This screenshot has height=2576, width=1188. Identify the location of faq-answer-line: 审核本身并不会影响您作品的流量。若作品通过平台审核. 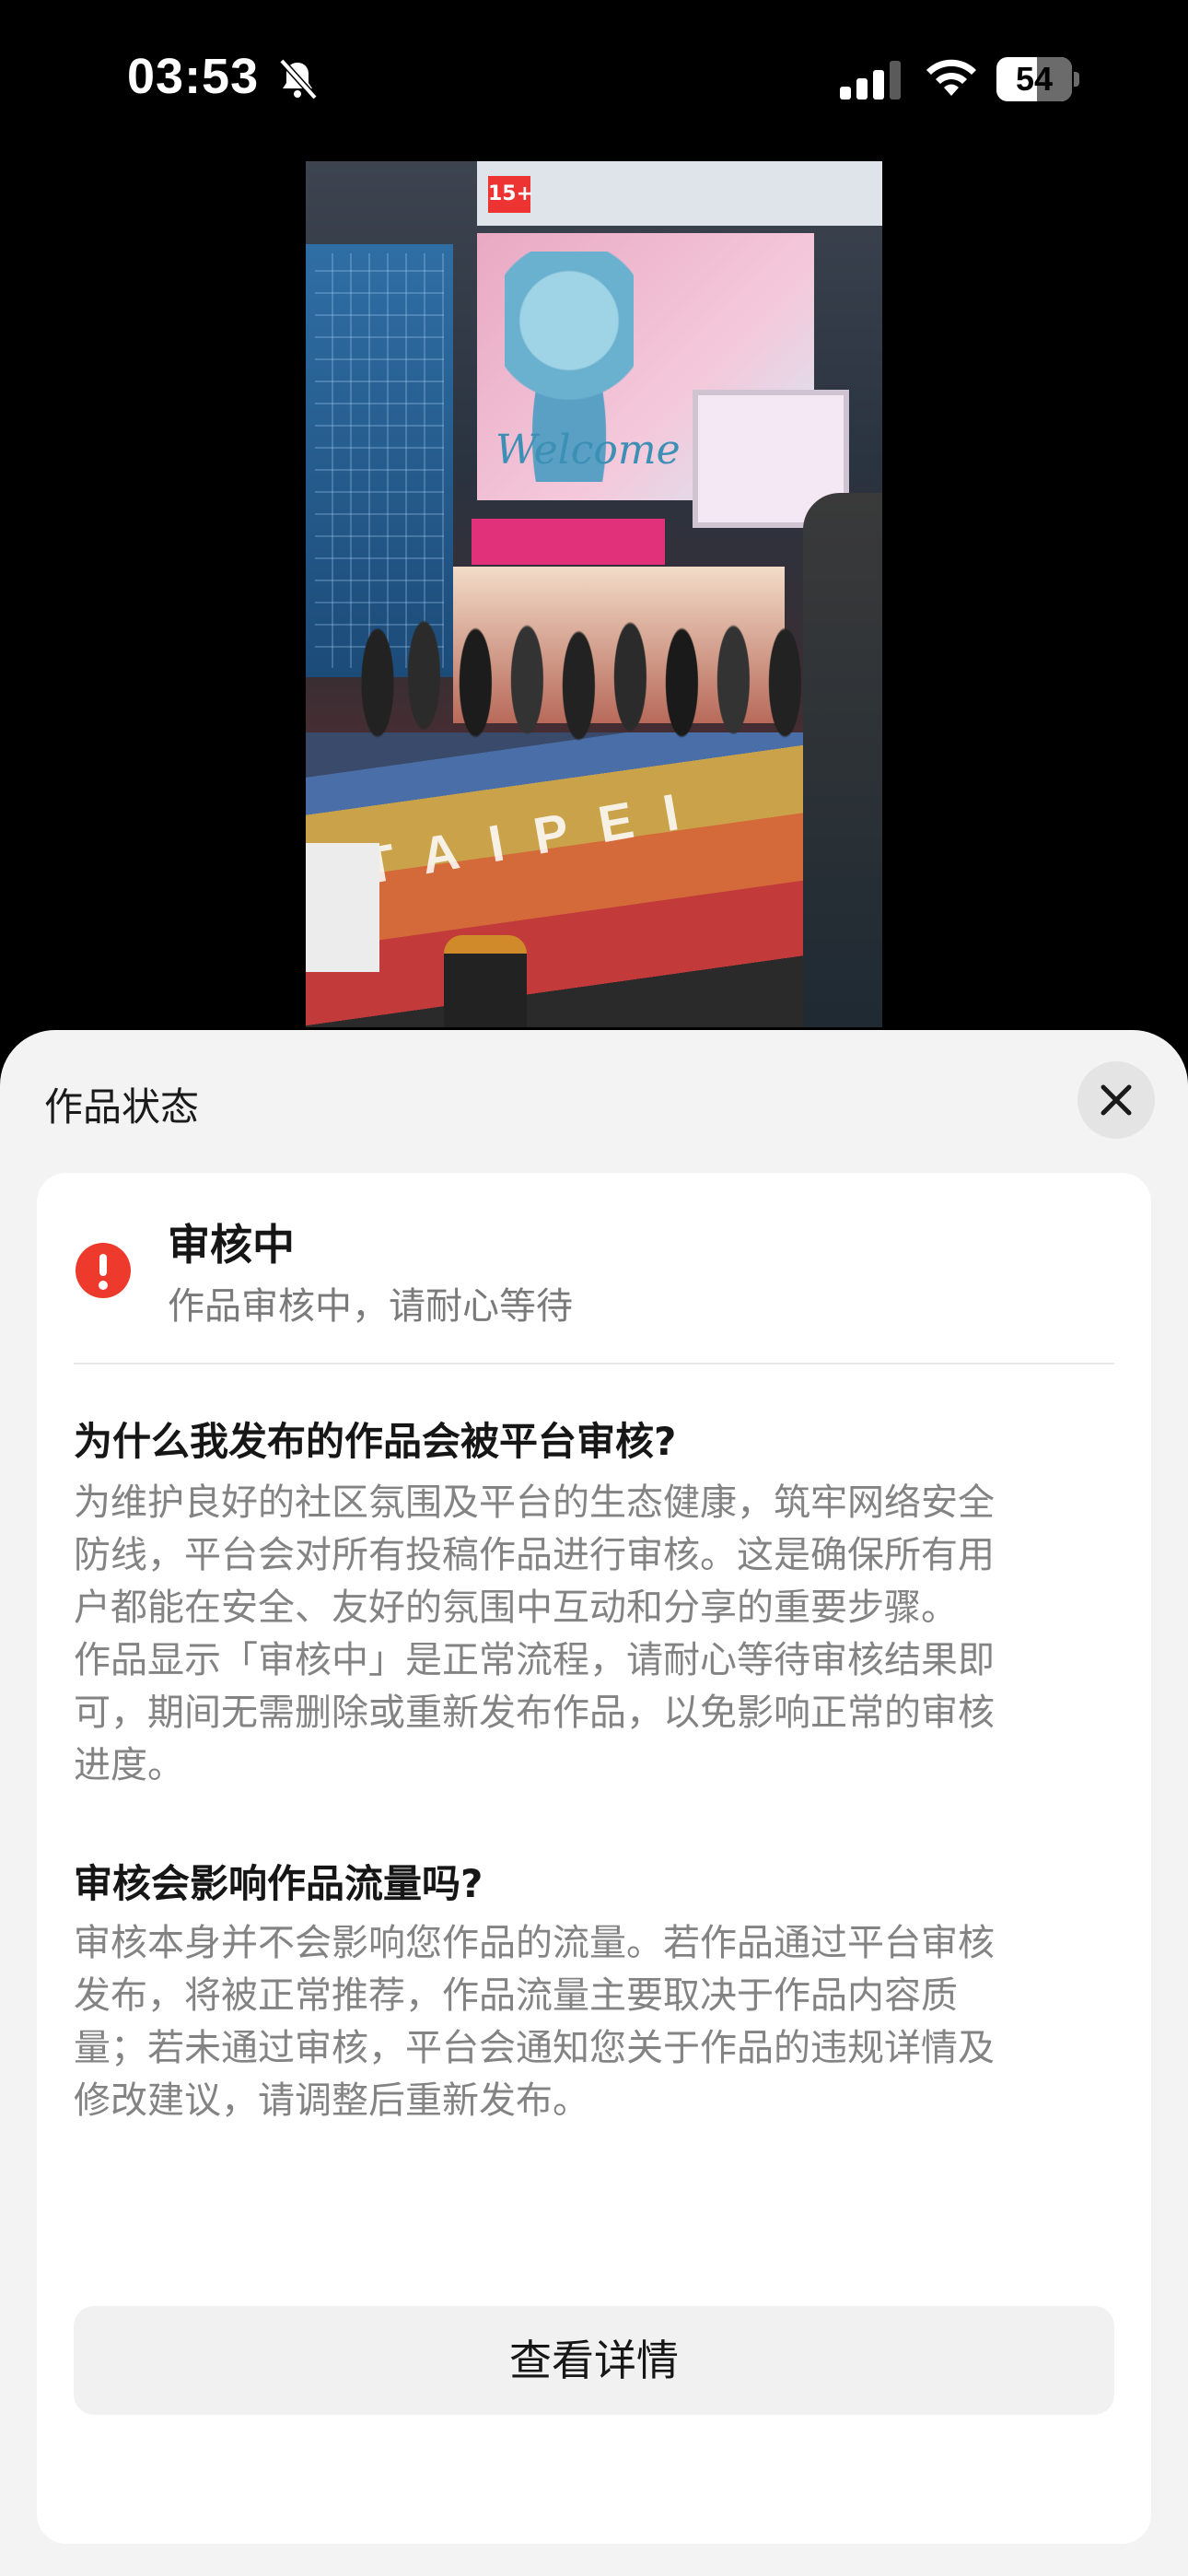
(534, 1943).